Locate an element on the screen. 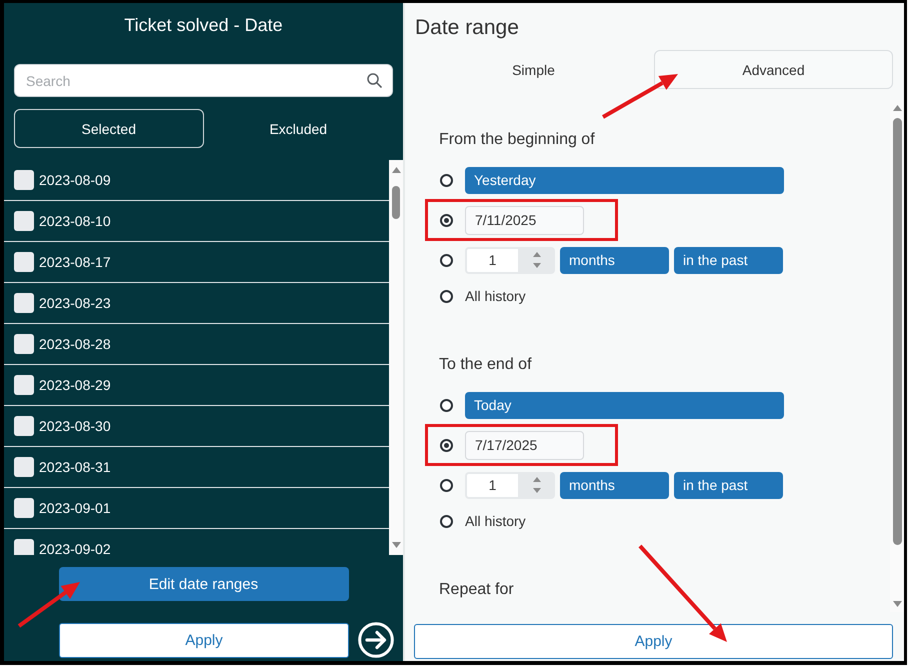 This screenshot has width=917, height=667. date-label: 2023-08-10 is located at coordinates (75, 221).